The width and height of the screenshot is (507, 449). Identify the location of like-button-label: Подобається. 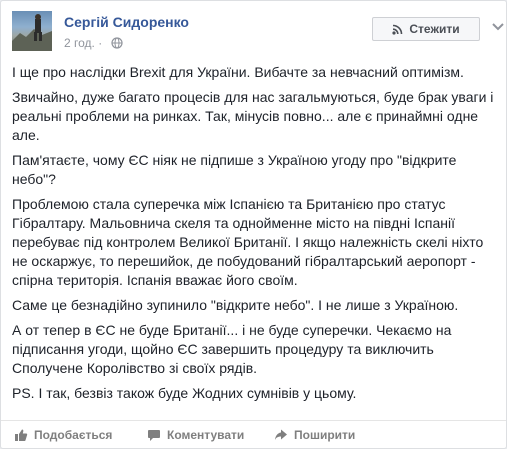
(73, 435).